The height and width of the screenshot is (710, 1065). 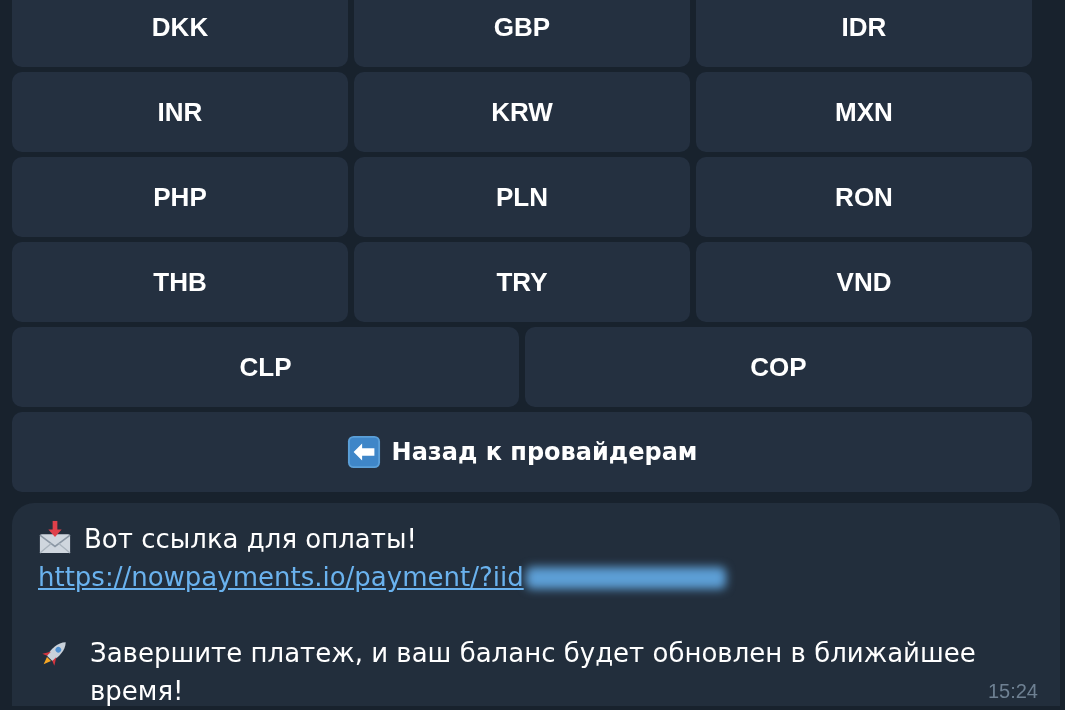 I want to click on message-title: Вот ссылка для оплаты!, so click(x=250, y=539).